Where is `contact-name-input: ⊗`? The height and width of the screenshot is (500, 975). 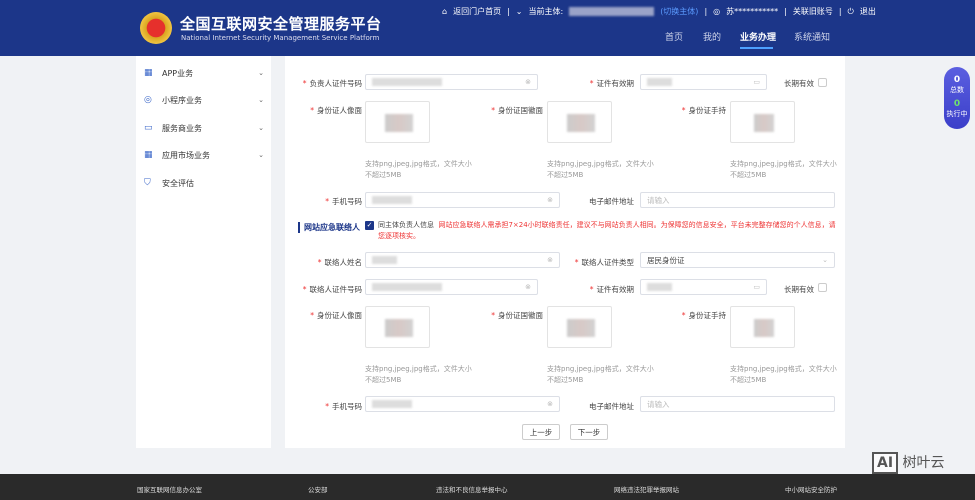
contact-name-input: ⊗ is located at coordinates (462, 260).